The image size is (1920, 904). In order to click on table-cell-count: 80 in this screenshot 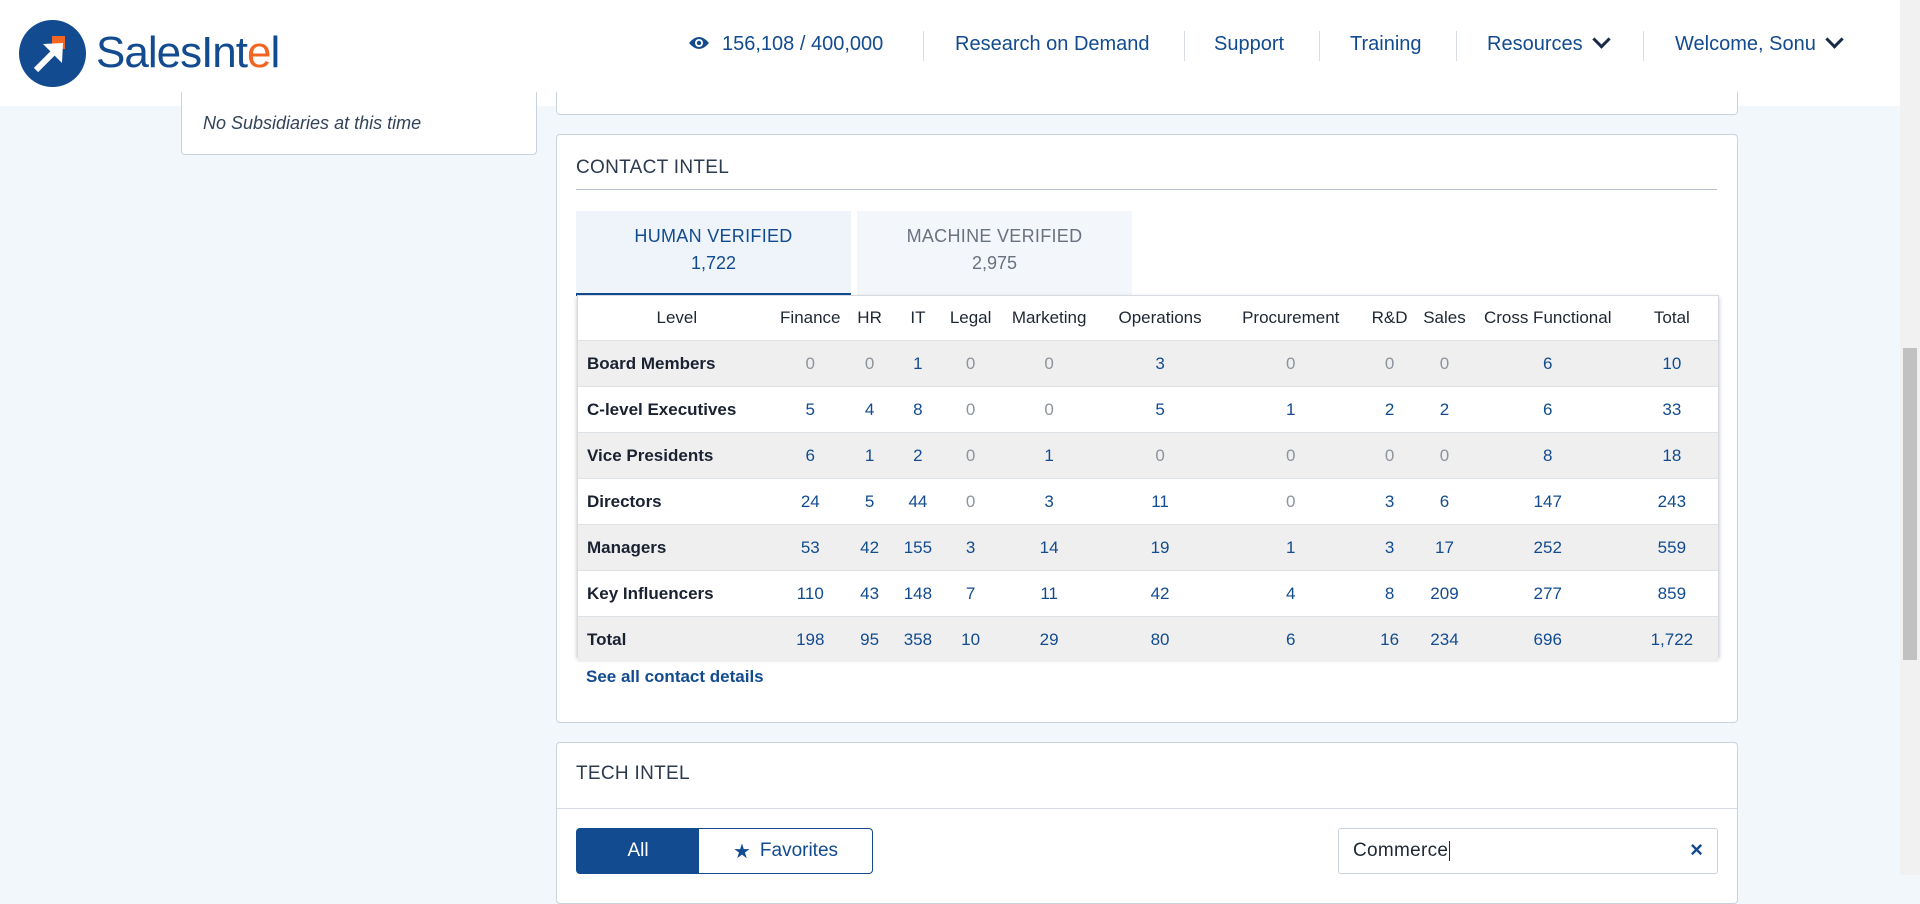, I will do `click(1160, 639)`.